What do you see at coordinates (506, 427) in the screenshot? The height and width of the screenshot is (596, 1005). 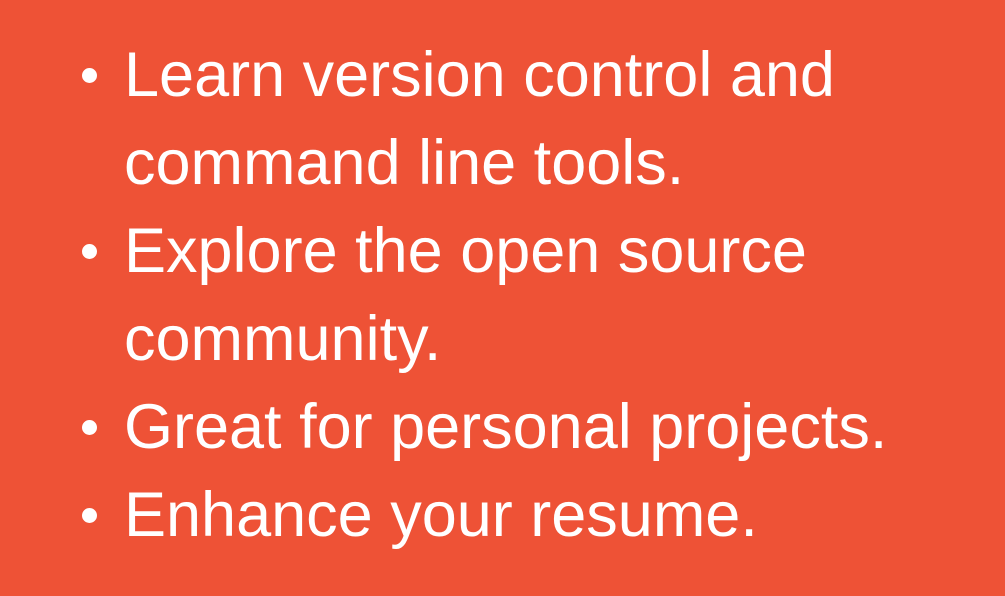 I see `list-item-text: Great for personal projects.` at bounding box center [506, 427].